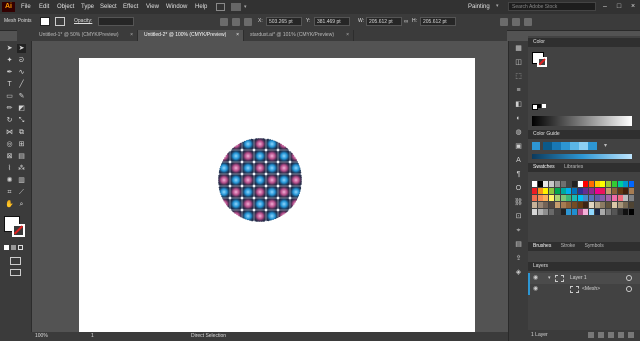  I want to click on lasso-icon: ᘐ, so click(21, 60).